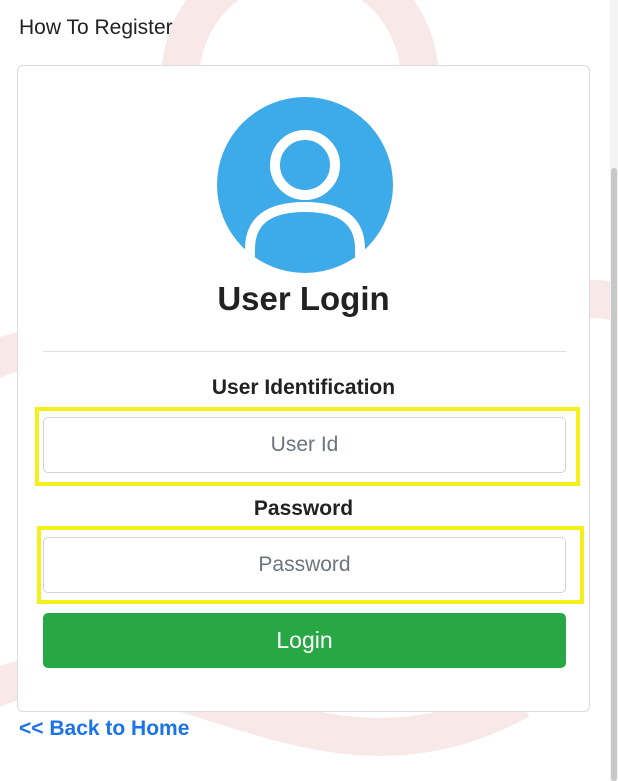 The image size is (618, 781). I want to click on user-id-input, so click(304, 445).